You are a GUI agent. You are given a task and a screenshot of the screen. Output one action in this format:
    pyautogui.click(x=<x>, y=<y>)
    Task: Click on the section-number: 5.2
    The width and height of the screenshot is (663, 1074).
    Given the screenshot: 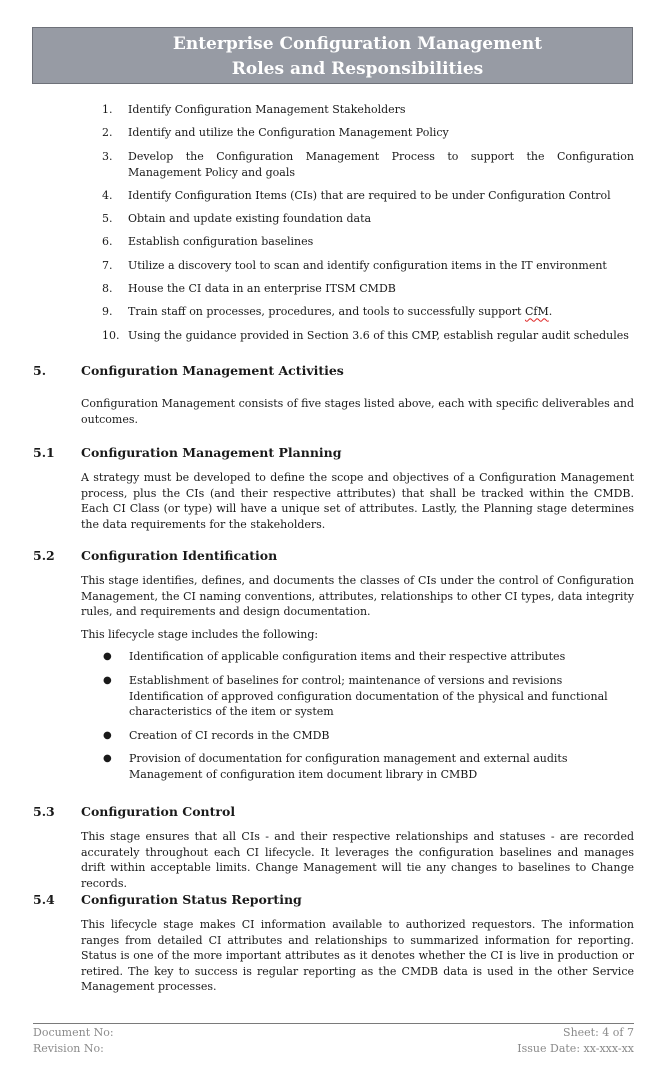 What is the action you would take?
    pyautogui.click(x=44, y=555)
    